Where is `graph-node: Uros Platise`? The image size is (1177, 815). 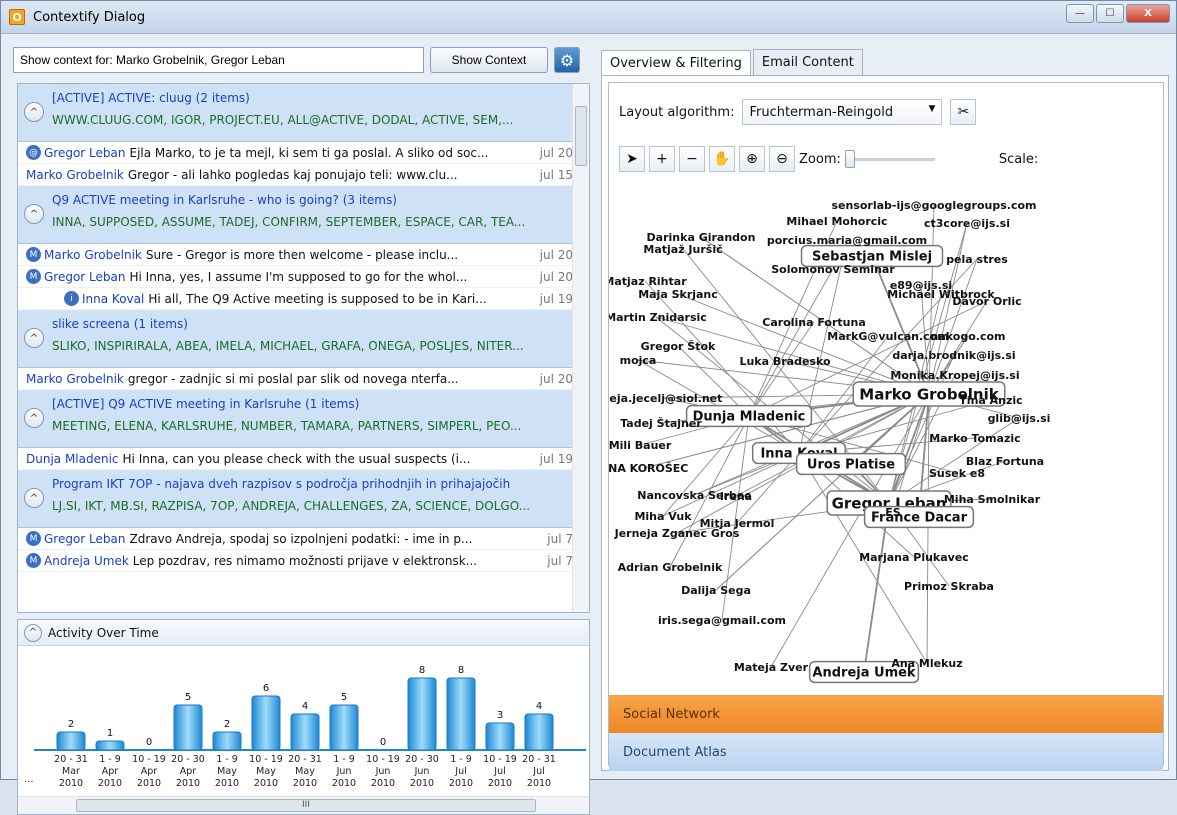
graph-node: Uros Platise is located at coordinates (851, 464).